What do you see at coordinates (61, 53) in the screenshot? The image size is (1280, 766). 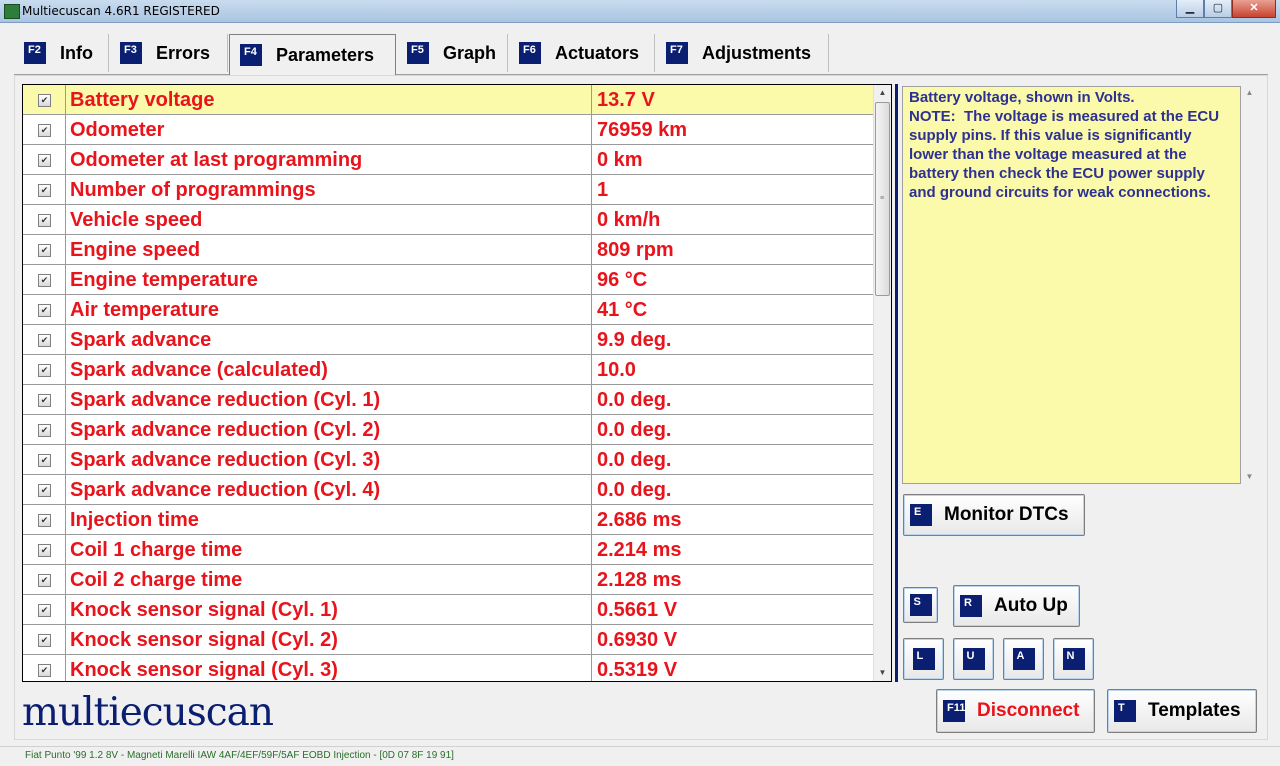 I see `tab-info: F2 Info` at bounding box center [61, 53].